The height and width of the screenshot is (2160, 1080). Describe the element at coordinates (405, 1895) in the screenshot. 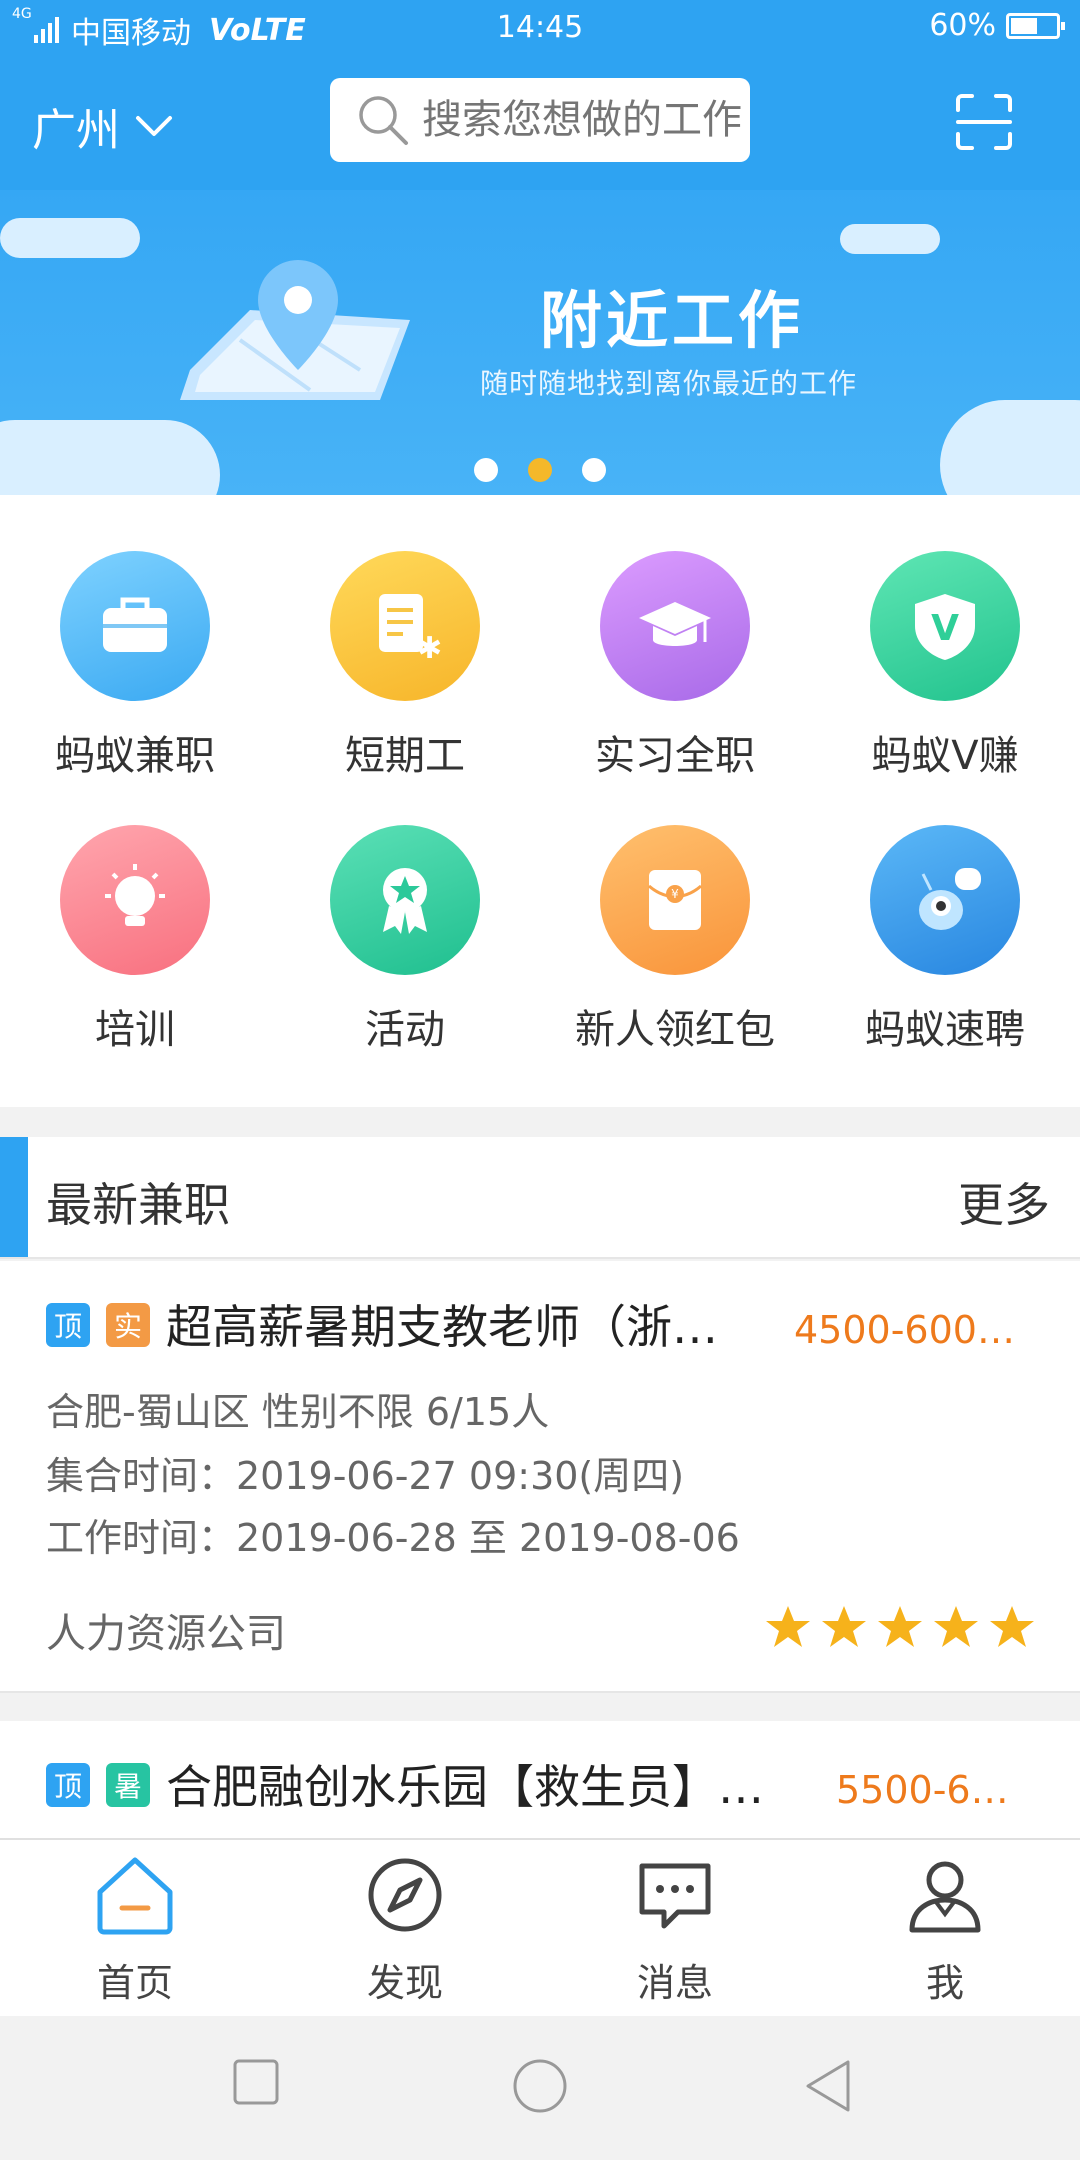

I see `compass-icon` at that location.